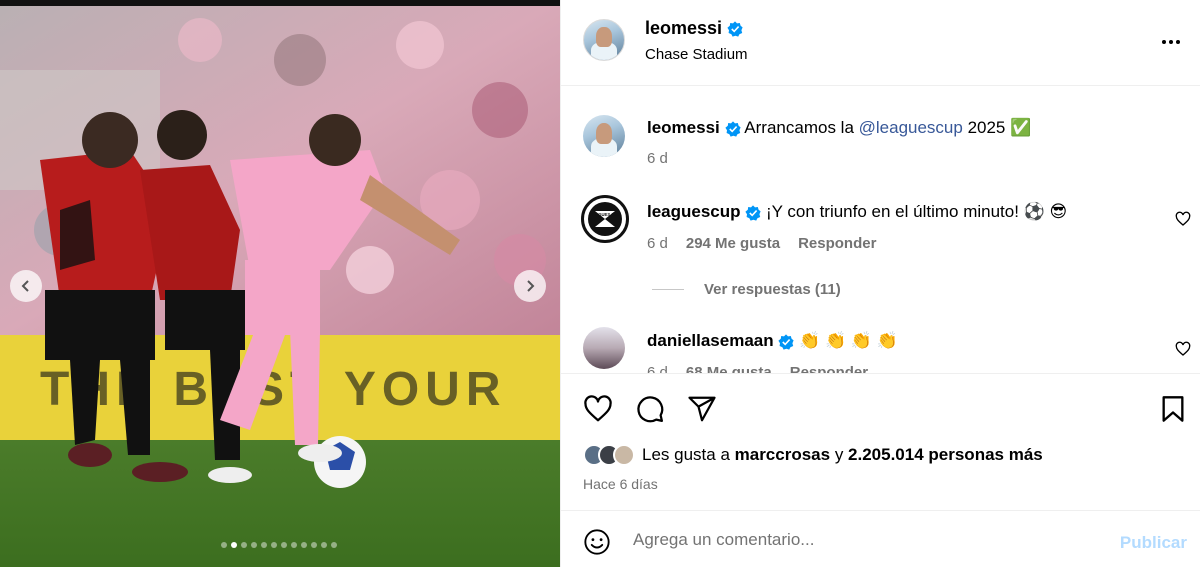  I want to click on emoji-button, so click(597, 544).